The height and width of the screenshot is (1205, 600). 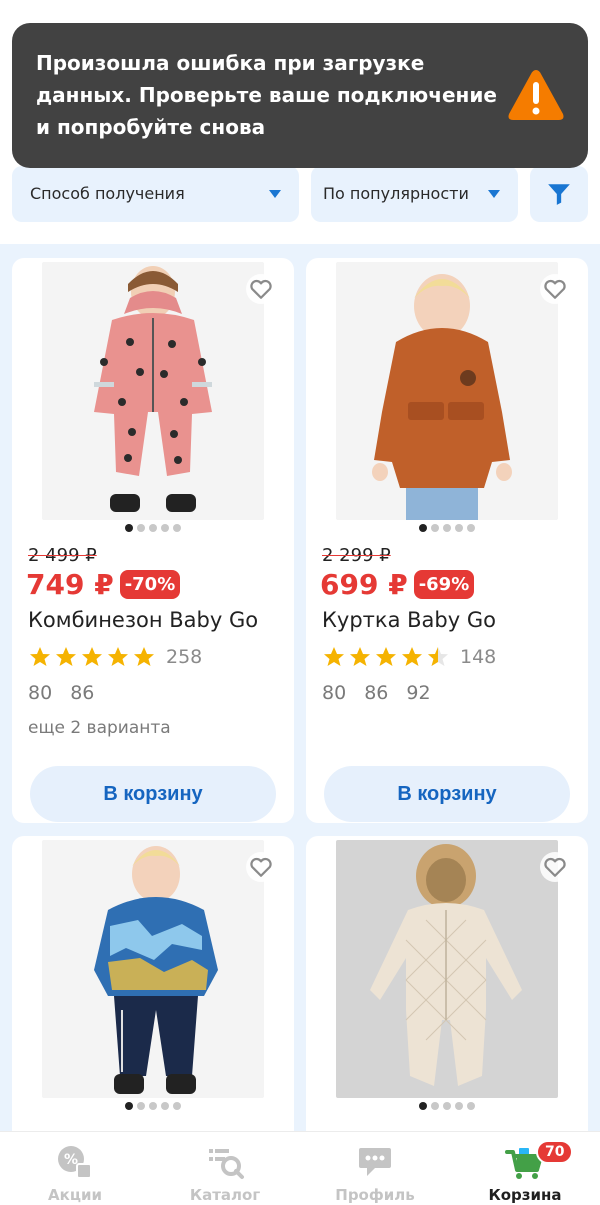 What do you see at coordinates (438, 656) in the screenshot?
I see `half-star-icon` at bounding box center [438, 656].